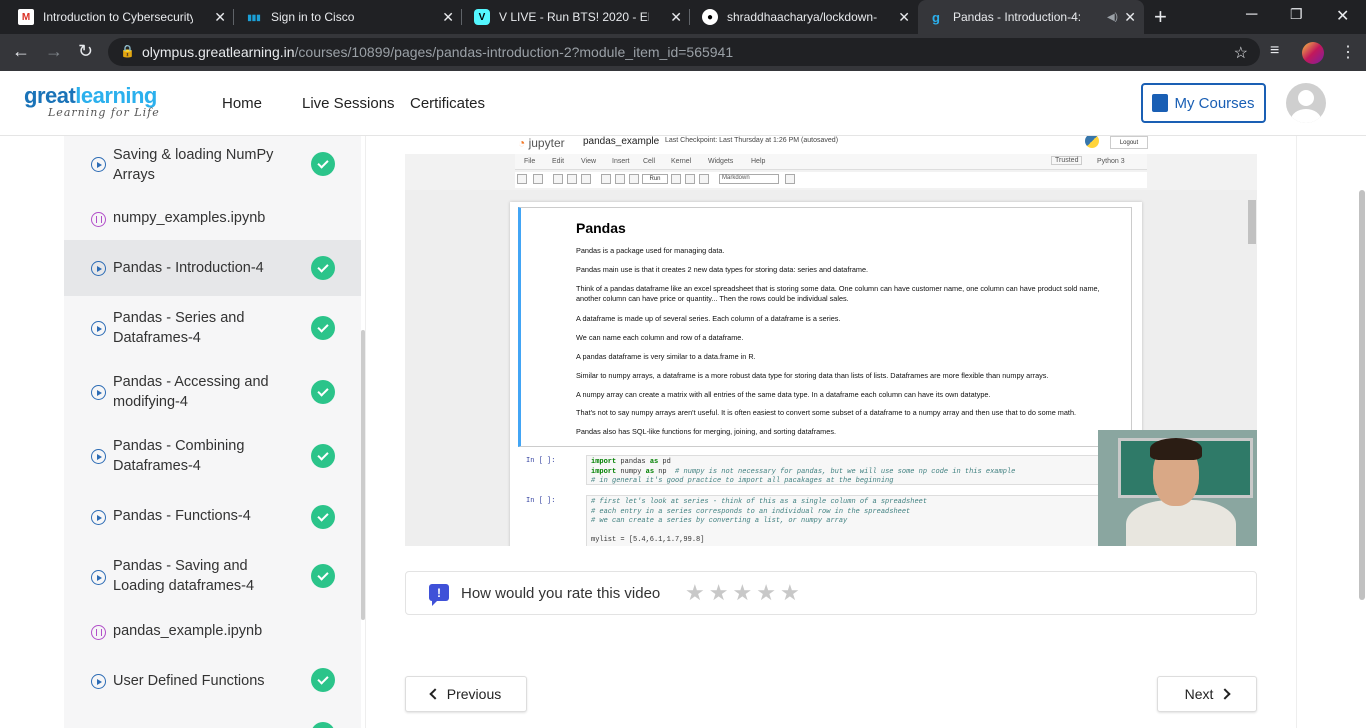  Describe the element at coordinates (1251, 15) in the screenshot. I see `minimize-button: ─` at that location.